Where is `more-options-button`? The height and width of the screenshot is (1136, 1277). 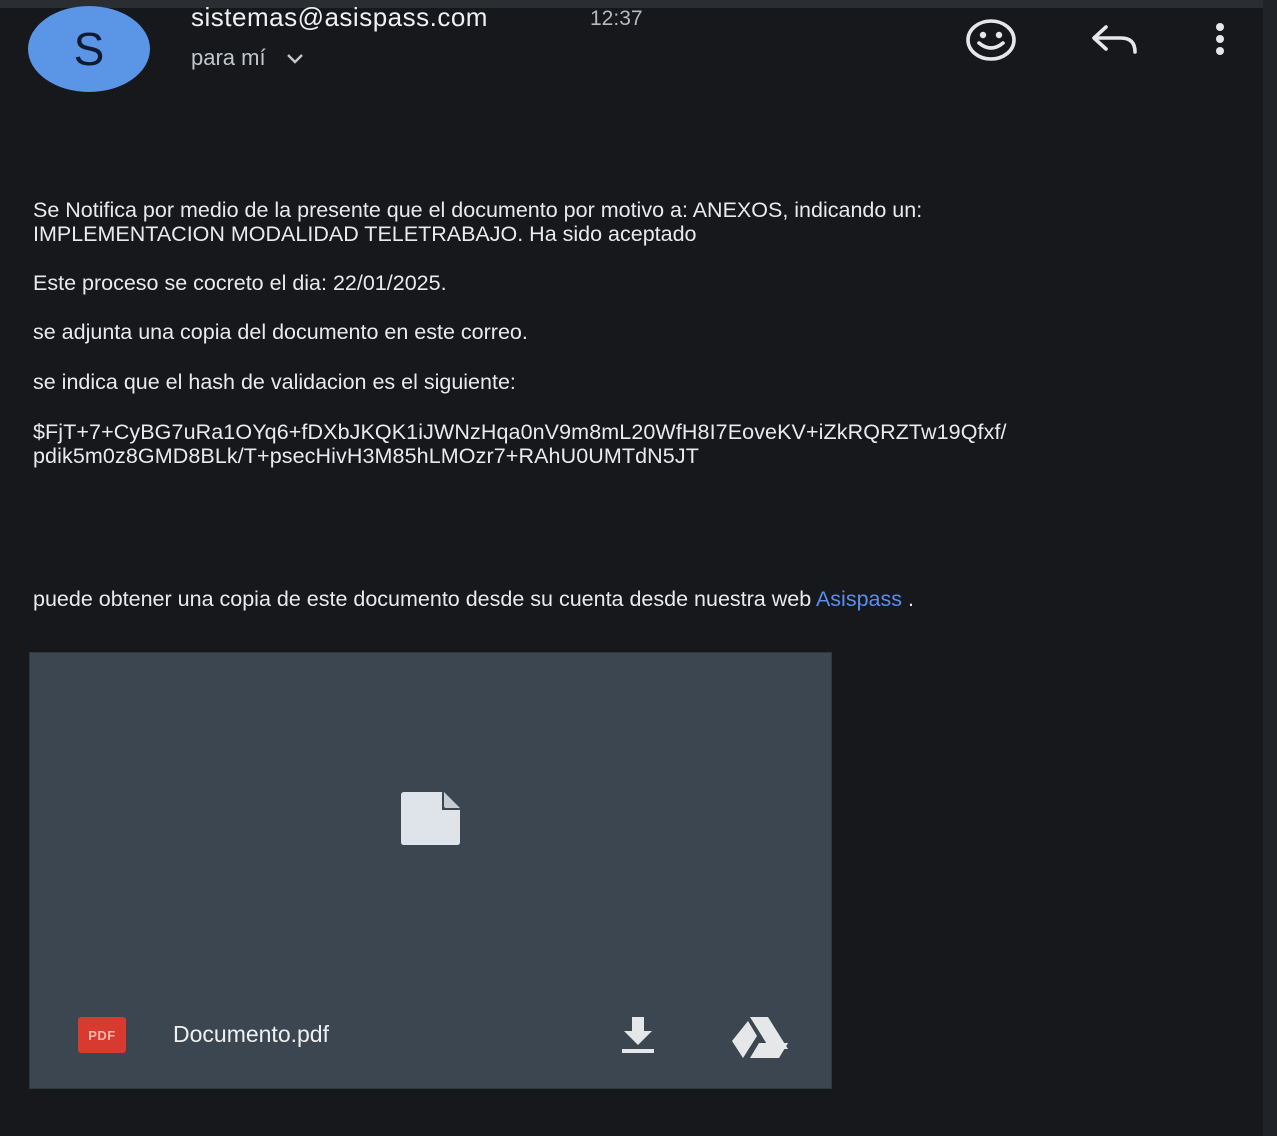
more-options-button is located at coordinates (1220, 40).